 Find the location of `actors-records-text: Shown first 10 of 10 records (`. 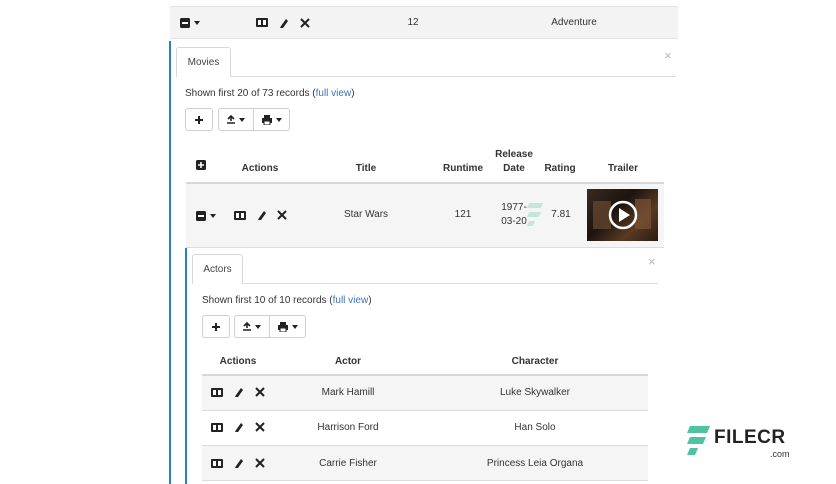

actors-records-text: Shown first 10 of 10 records ( is located at coordinates (267, 300).